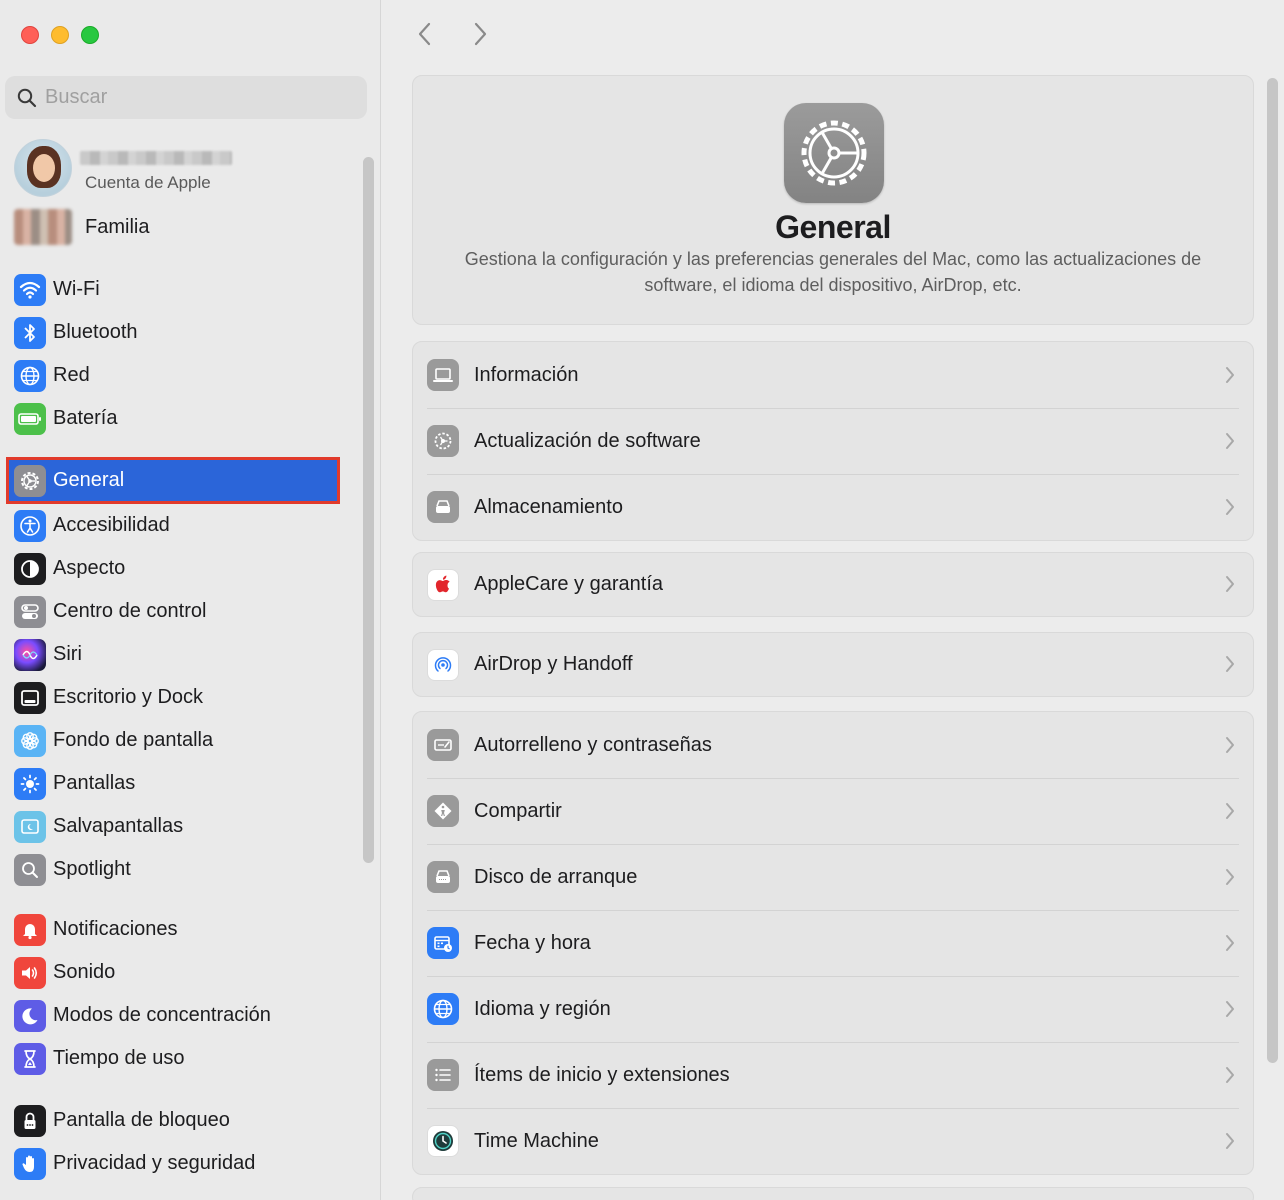 The image size is (1284, 1200). I want to click on main-scrollbar, so click(1272, 570).